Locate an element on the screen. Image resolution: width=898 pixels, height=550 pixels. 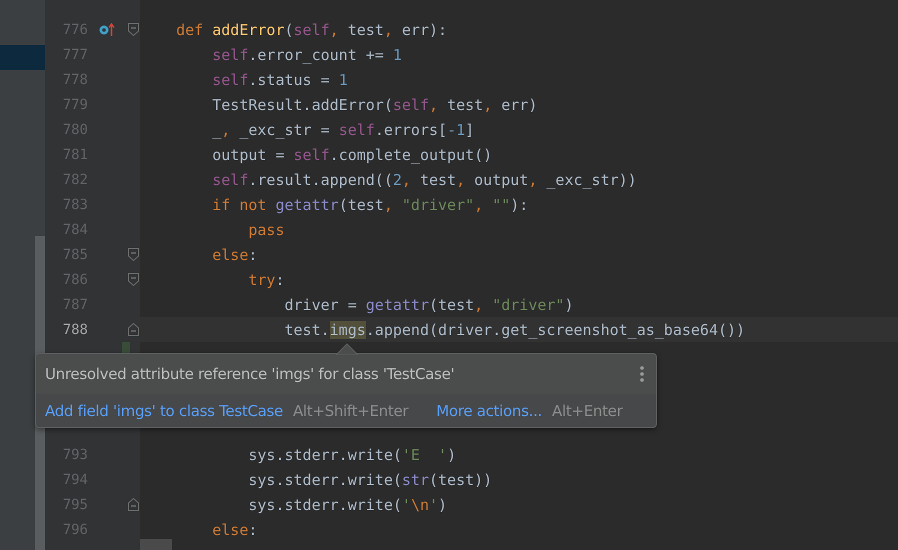
code-line: driver = getattr(test, "driver") is located at coordinates (428, 305).